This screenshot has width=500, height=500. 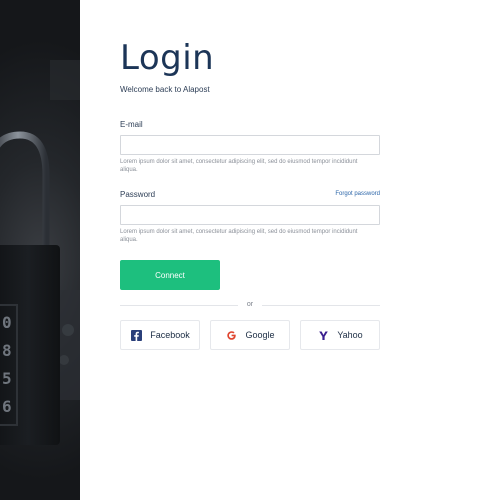 I want to click on facebook-icon, so click(x=136, y=335).